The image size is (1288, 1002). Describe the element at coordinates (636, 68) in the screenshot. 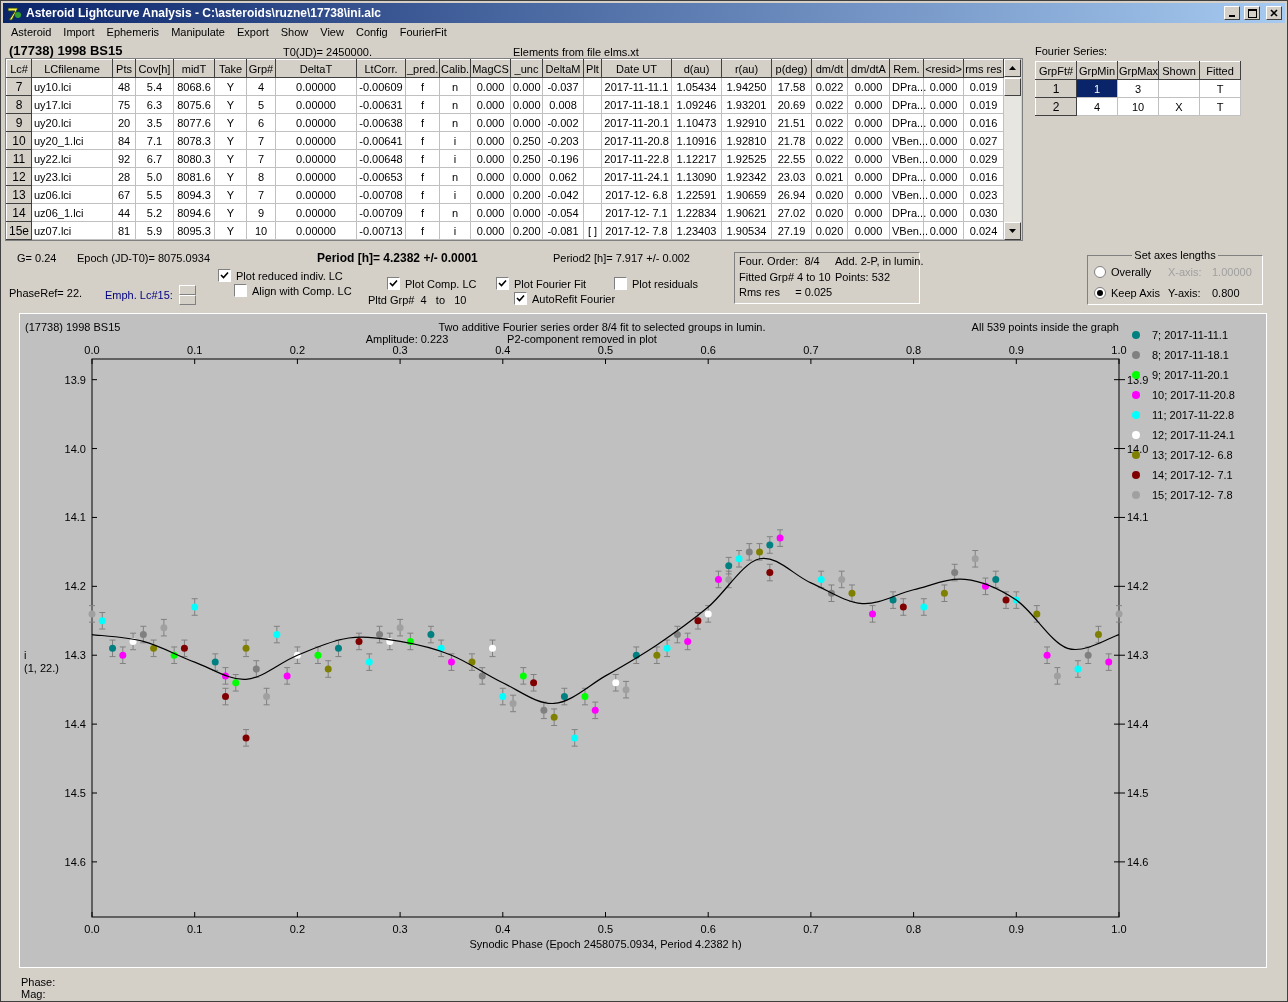

I see `column-header: Date UT` at that location.